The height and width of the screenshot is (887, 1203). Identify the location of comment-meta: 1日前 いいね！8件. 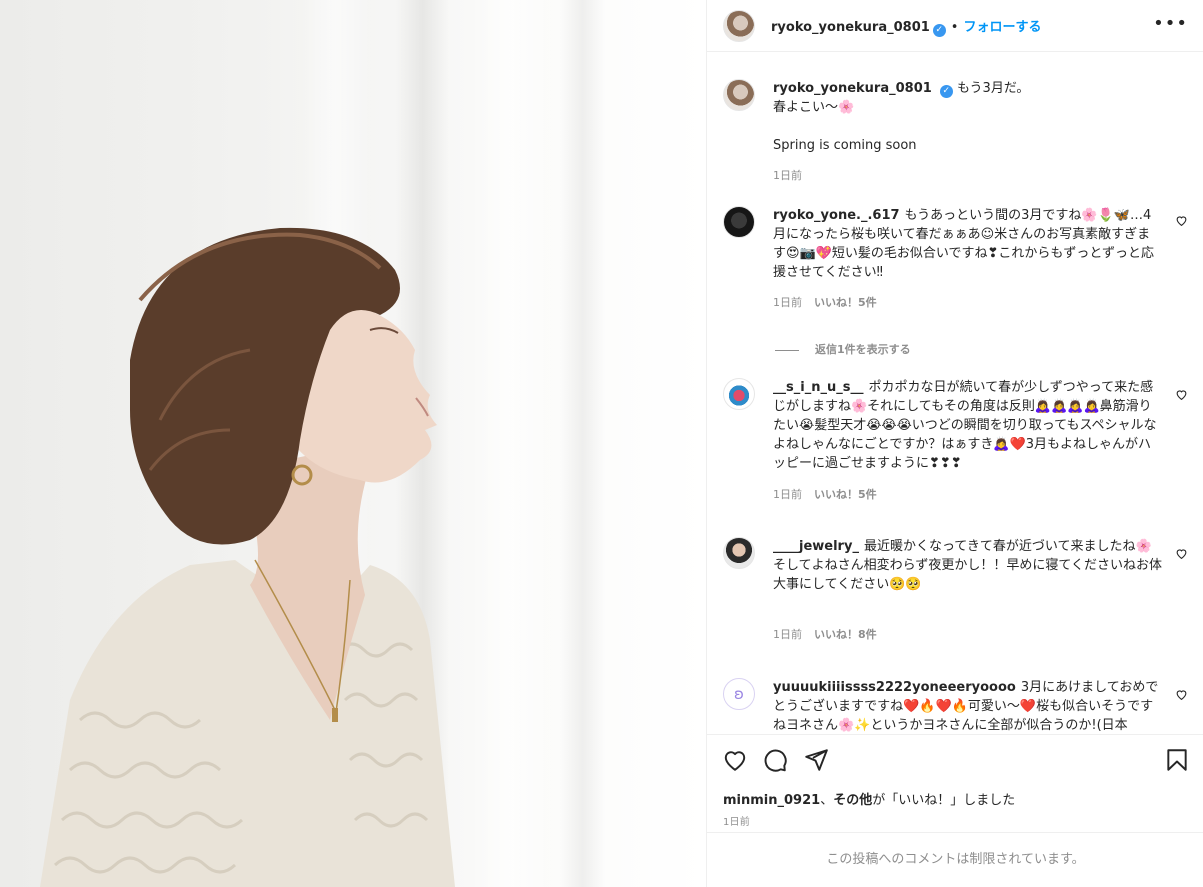
(825, 634).